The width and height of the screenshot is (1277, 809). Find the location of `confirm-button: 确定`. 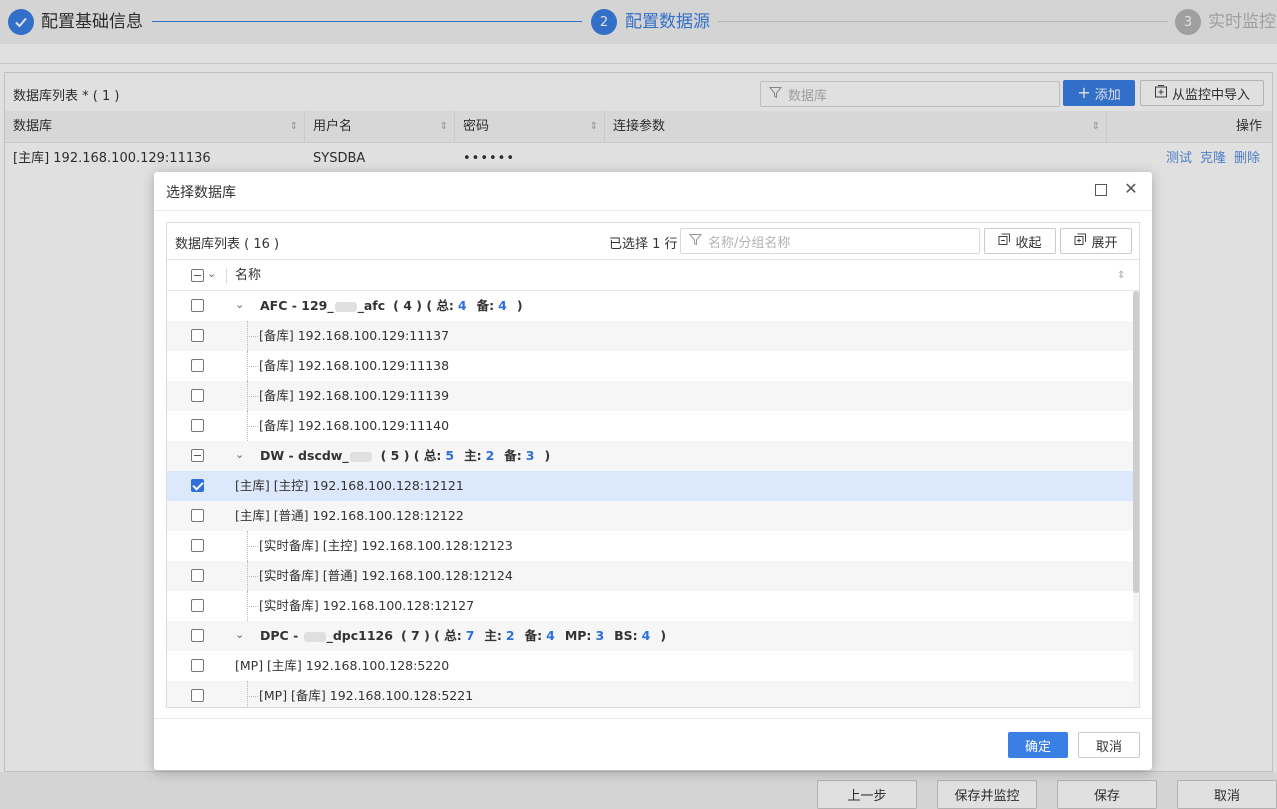

confirm-button: 确定 is located at coordinates (1038, 745).